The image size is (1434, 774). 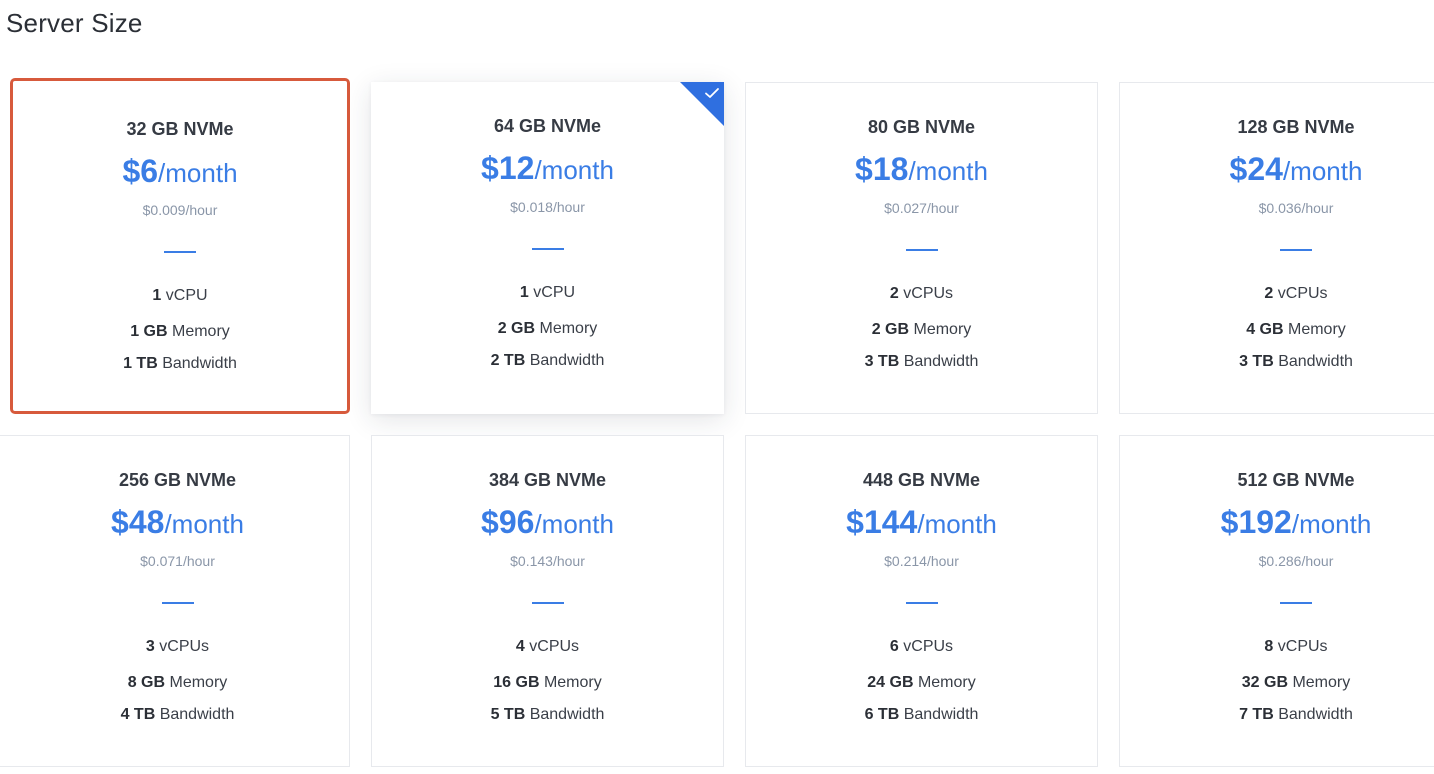 What do you see at coordinates (180, 331) in the screenshot?
I see `plan-memory: 1 GB Memory` at bounding box center [180, 331].